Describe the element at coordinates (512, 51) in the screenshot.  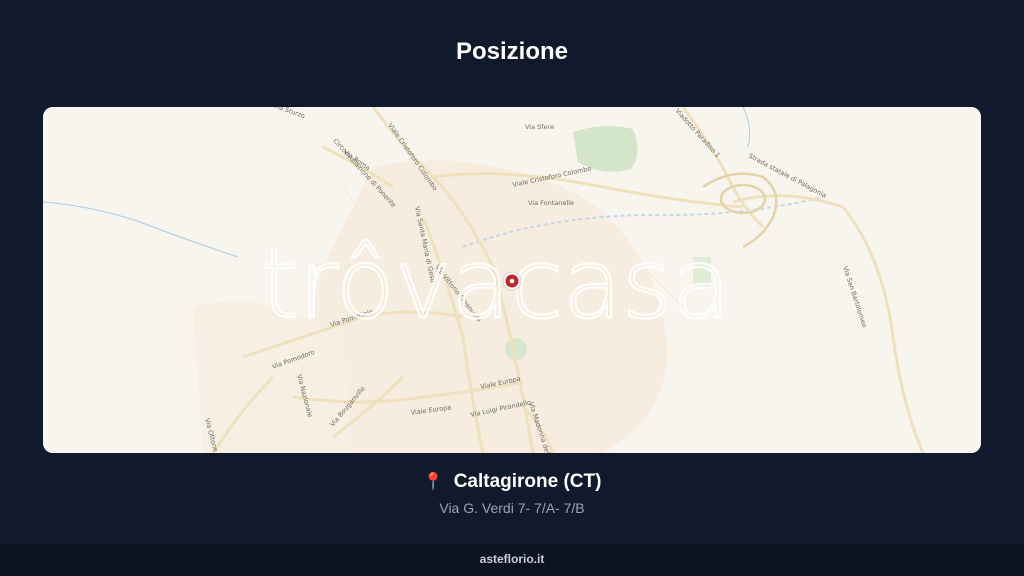
I see `page-title: Posizione` at that location.